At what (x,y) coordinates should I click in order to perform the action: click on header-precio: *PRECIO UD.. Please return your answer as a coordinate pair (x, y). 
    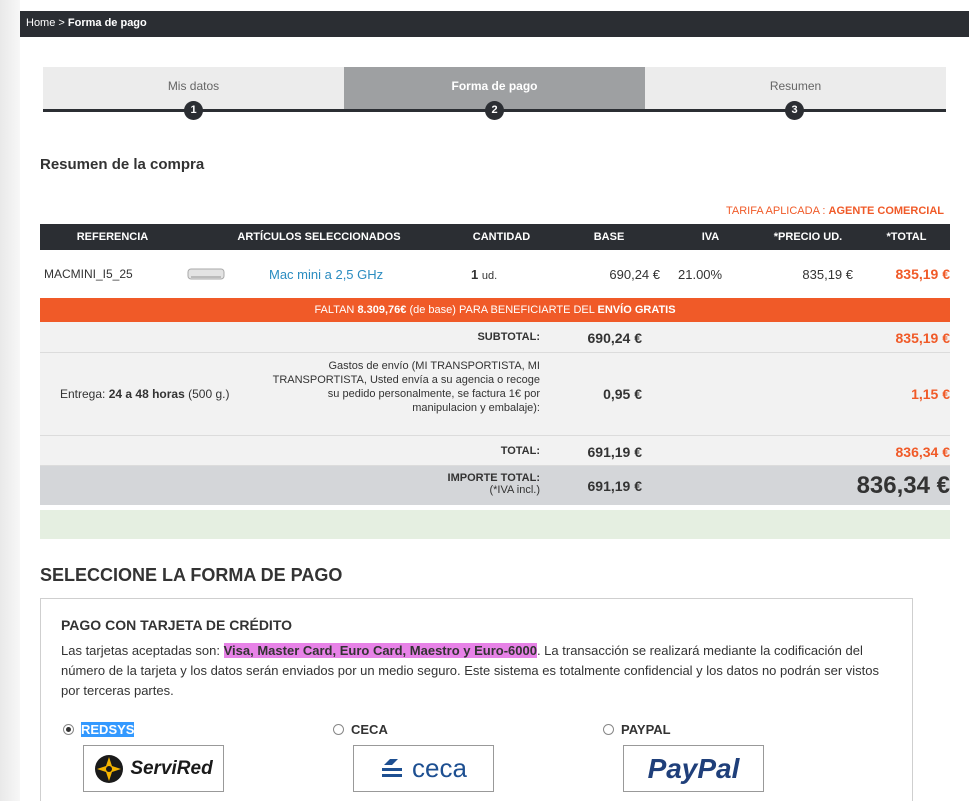
    Looking at the image, I should click on (808, 237).